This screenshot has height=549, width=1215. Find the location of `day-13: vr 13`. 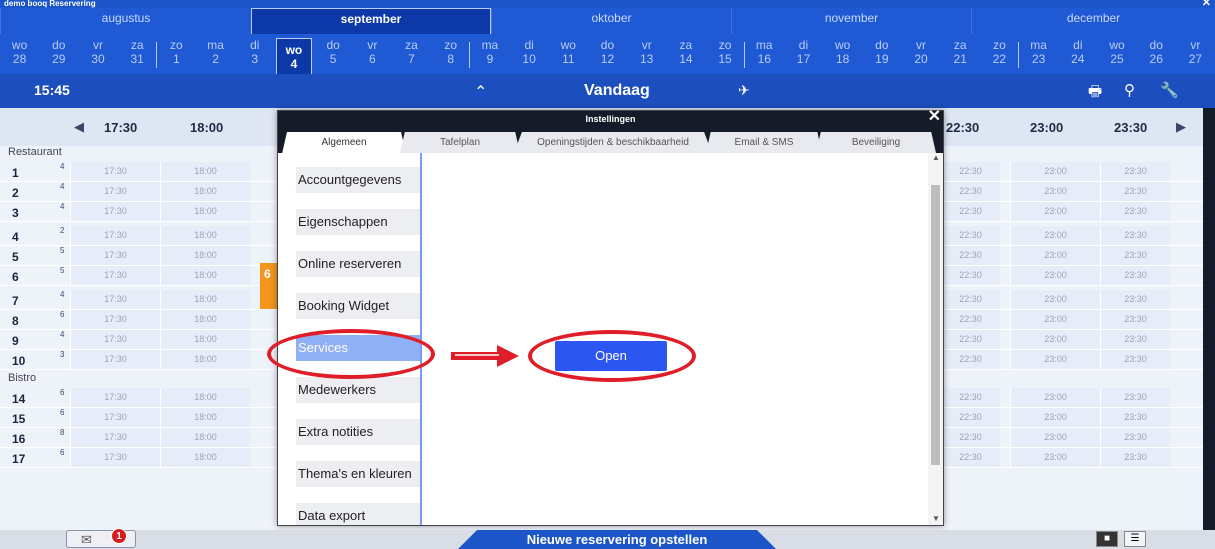

day-13: vr 13 is located at coordinates (646, 54).